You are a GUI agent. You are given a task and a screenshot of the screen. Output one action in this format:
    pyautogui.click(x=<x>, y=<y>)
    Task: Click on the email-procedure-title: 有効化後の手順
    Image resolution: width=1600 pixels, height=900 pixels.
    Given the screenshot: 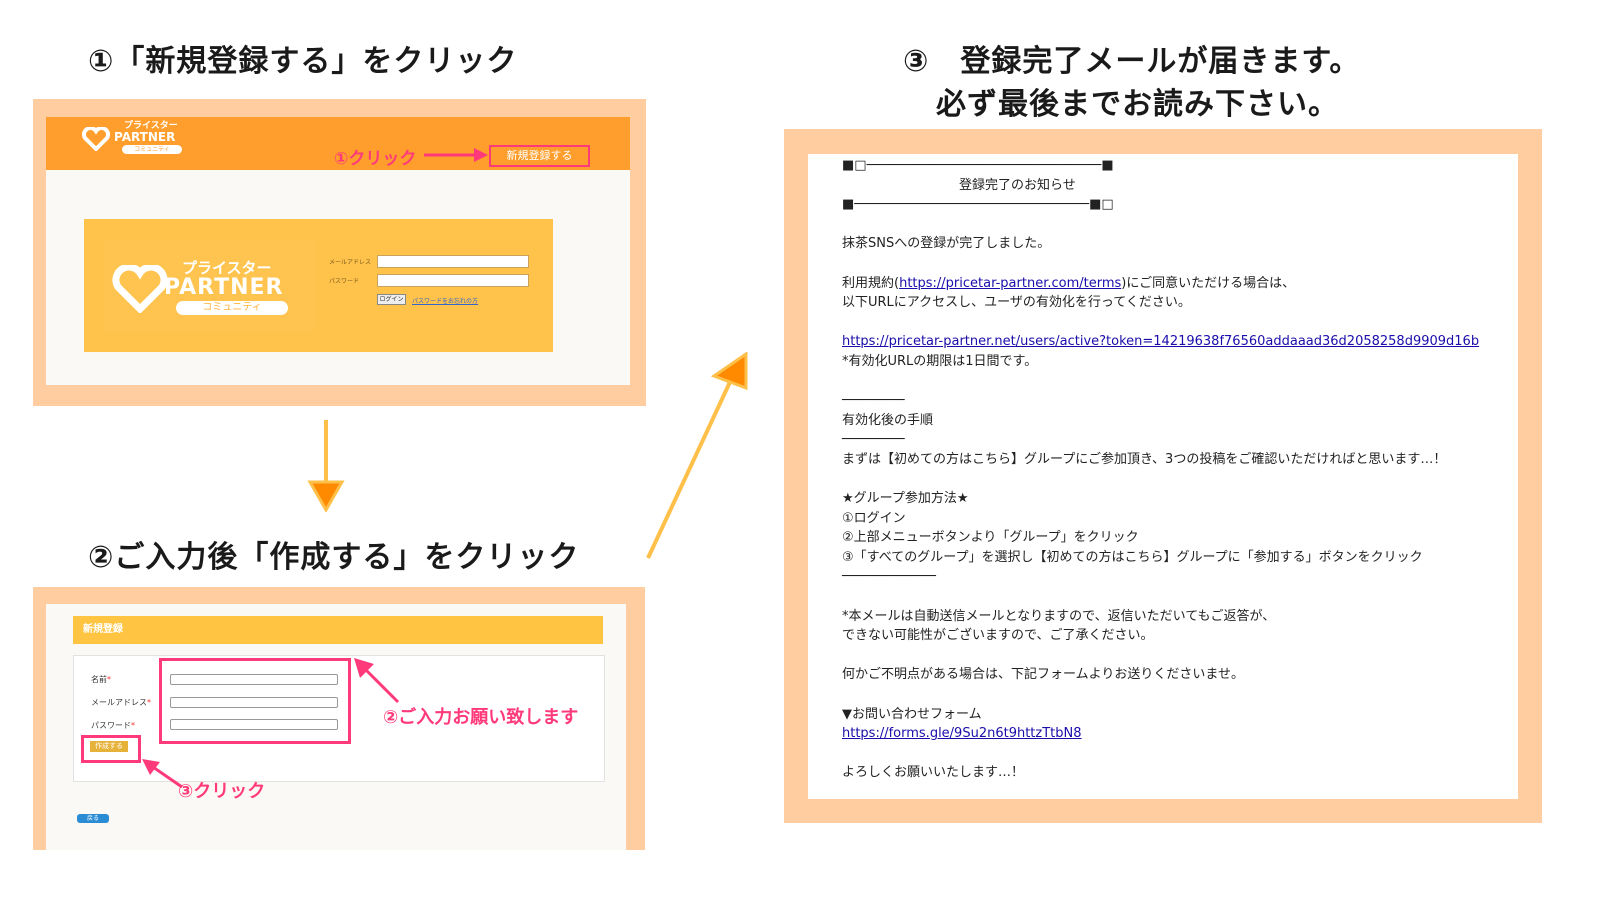 What is the action you would take?
    pyautogui.click(x=888, y=420)
    